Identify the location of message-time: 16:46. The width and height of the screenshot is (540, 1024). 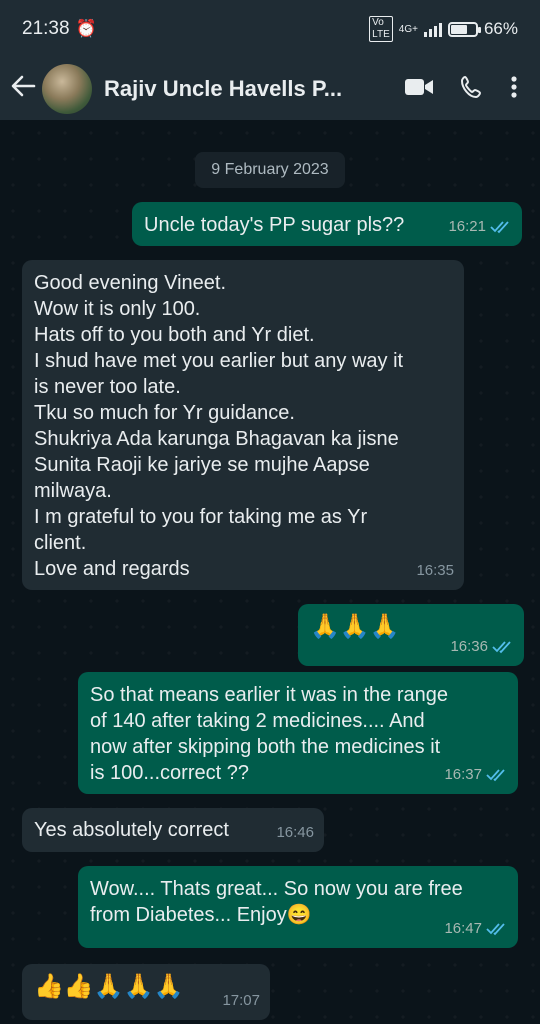
(295, 832).